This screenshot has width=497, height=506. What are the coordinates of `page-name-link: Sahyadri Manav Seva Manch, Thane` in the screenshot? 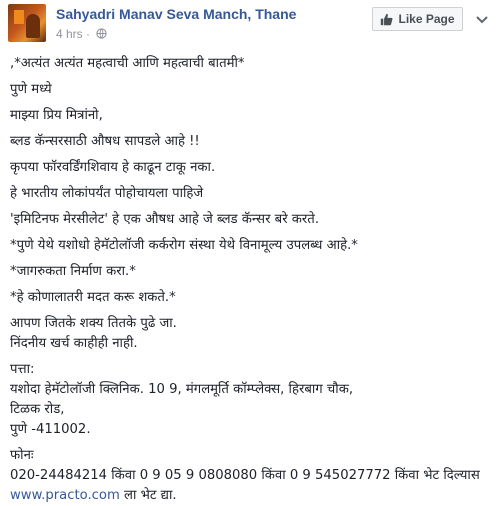 It's located at (176, 14).